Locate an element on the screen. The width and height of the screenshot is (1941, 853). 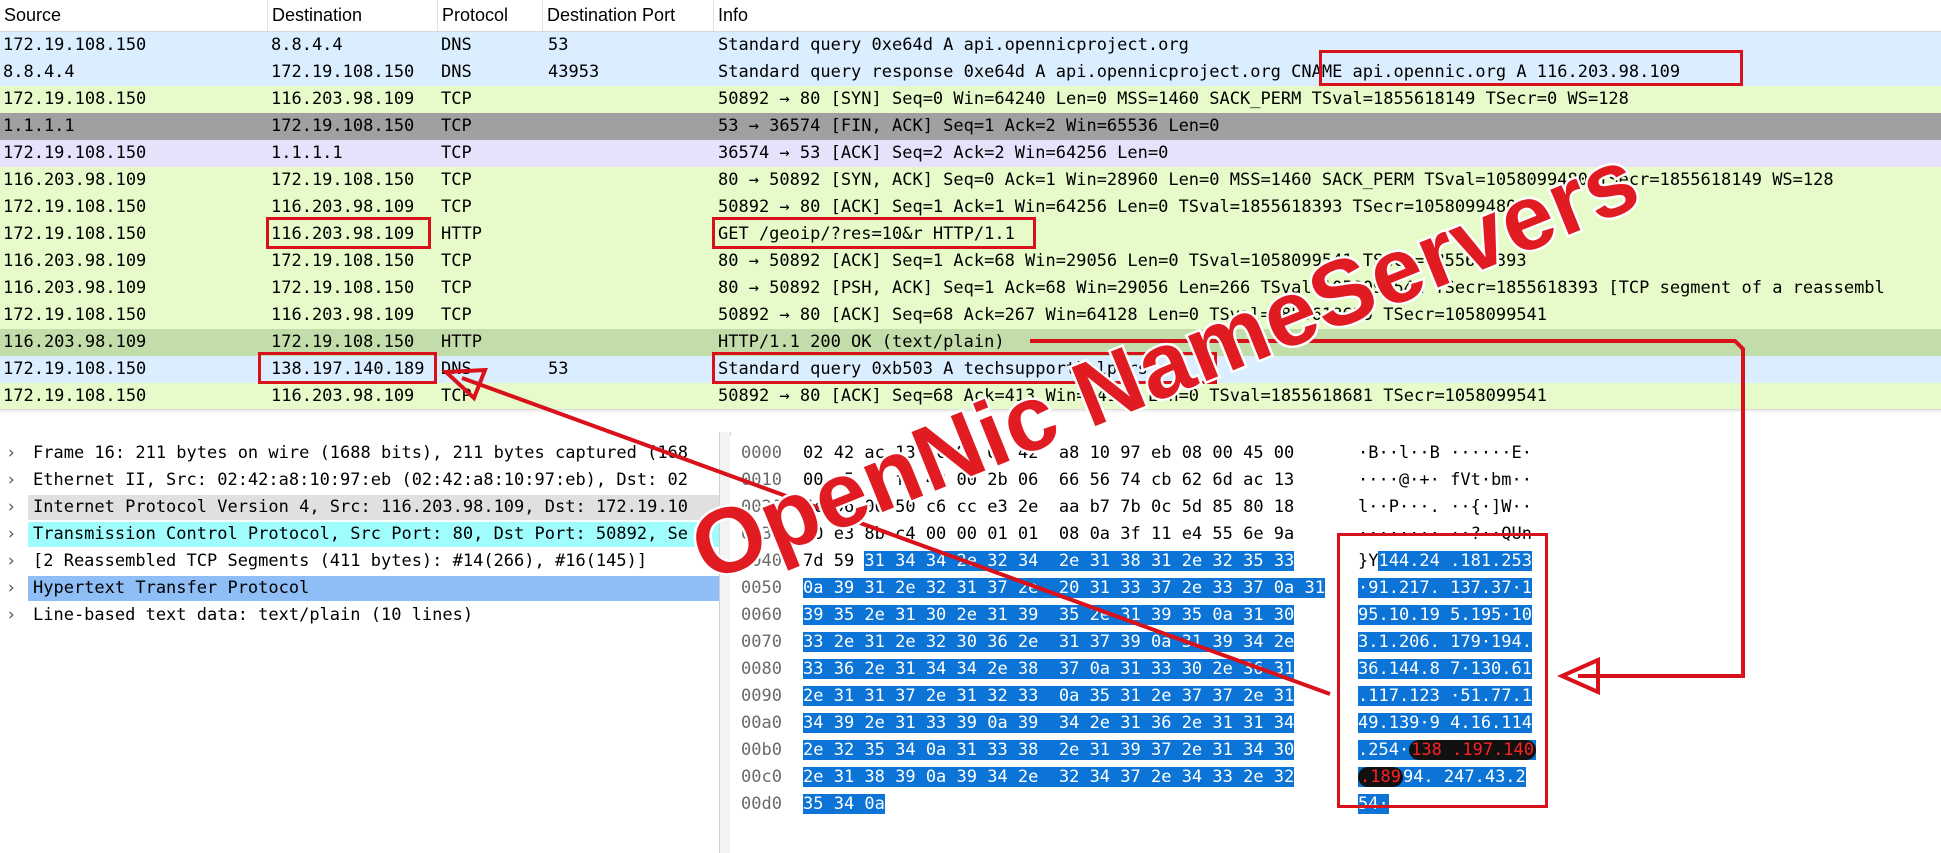
hex-offset: 0060 is located at coordinates (761, 615).